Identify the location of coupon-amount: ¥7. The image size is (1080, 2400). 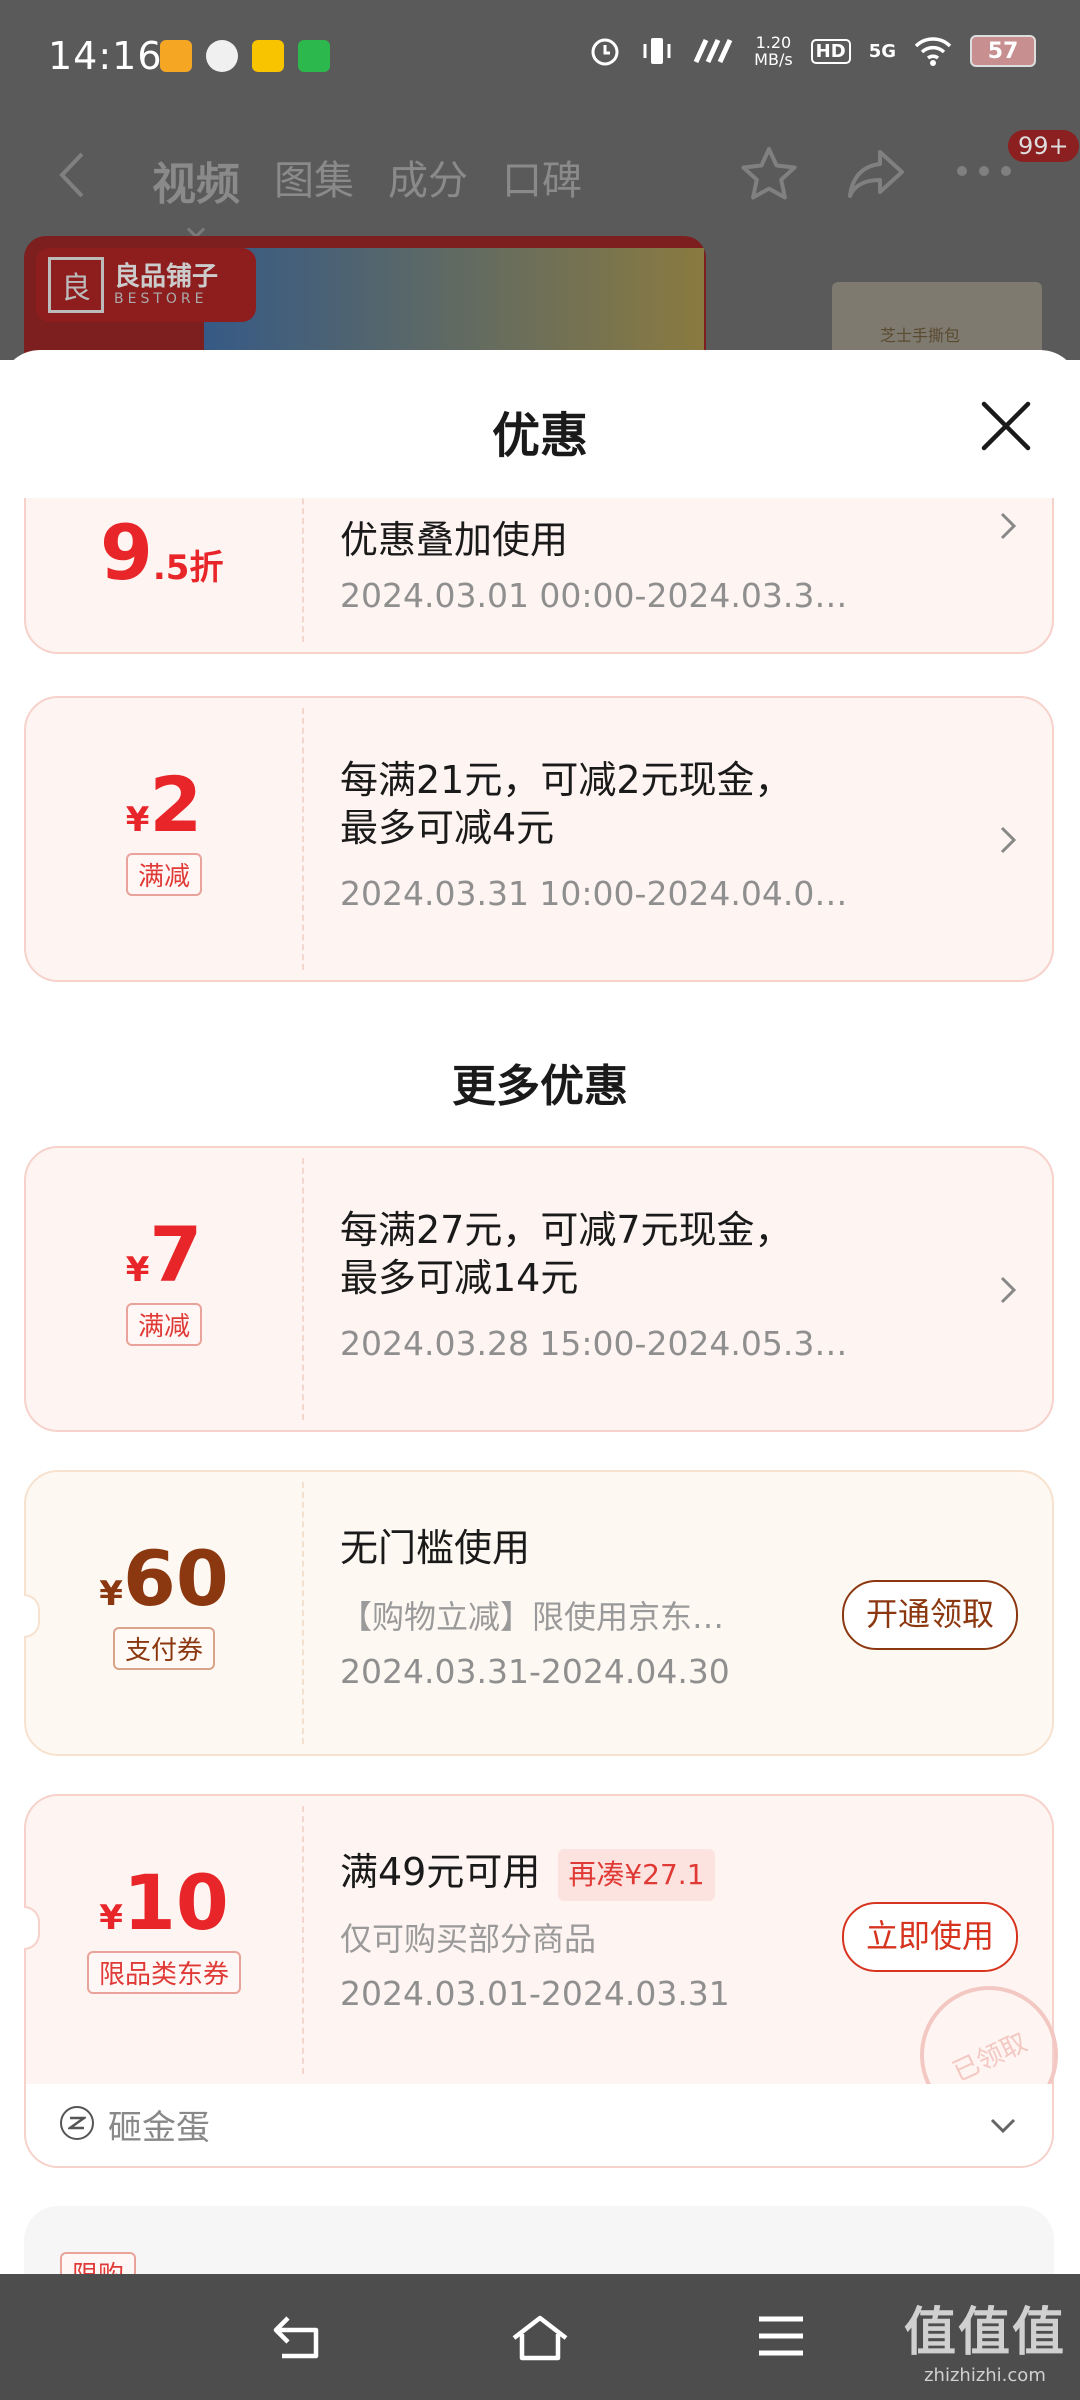
(164, 1254).